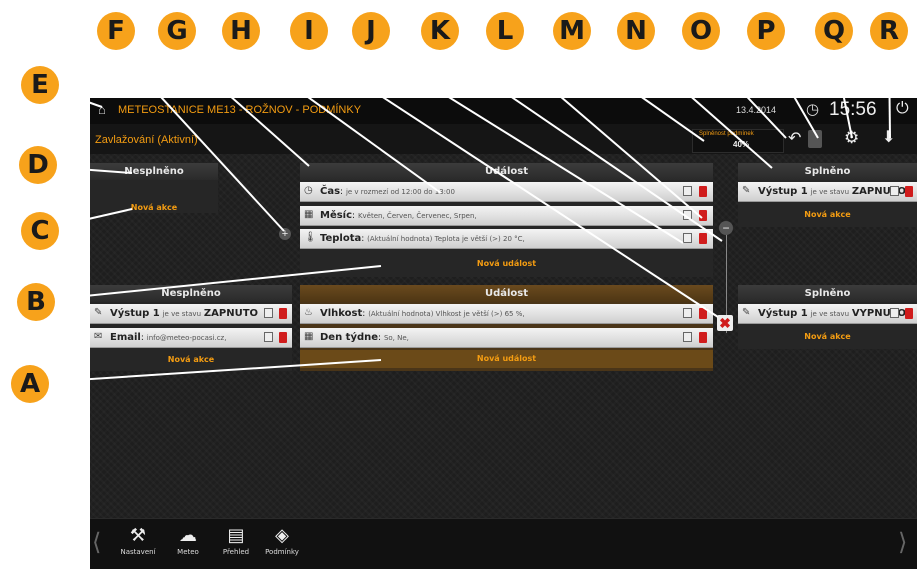 The width and height of the screenshot is (917, 569). Describe the element at coordinates (177, 31) in the screenshot. I see `callout-g: G` at that location.